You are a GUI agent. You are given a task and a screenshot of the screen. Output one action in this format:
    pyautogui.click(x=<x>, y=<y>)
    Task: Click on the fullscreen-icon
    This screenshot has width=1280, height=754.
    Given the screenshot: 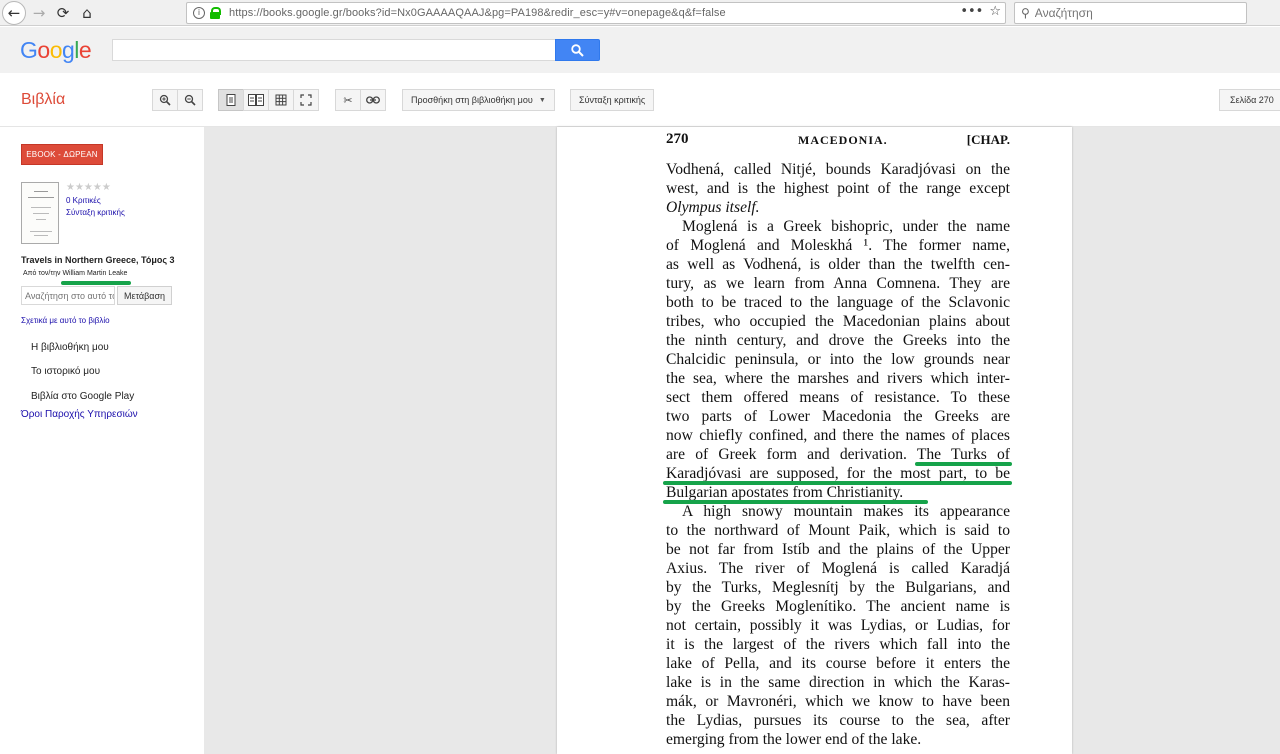 What is the action you would take?
    pyautogui.click(x=306, y=100)
    